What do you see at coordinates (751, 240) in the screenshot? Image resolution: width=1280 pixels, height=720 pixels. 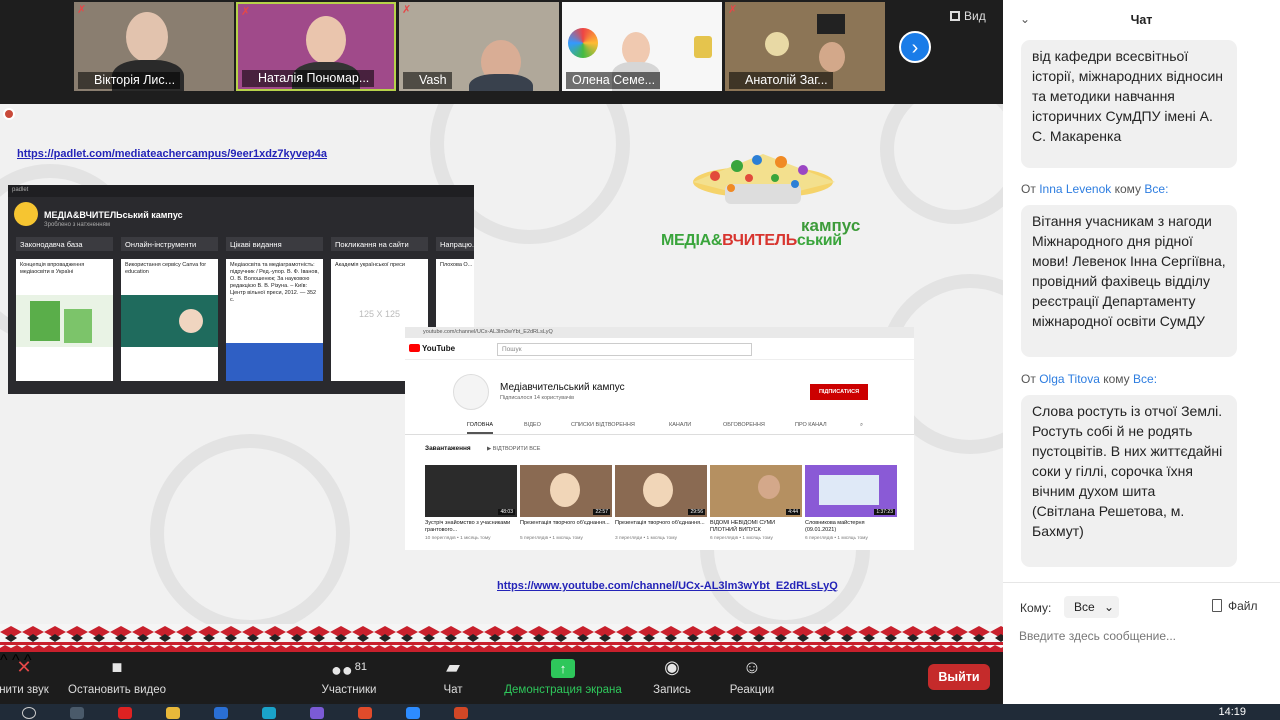 I see `logo-media-text: МЕДІА&ВЧИТЕЛЬський` at bounding box center [751, 240].